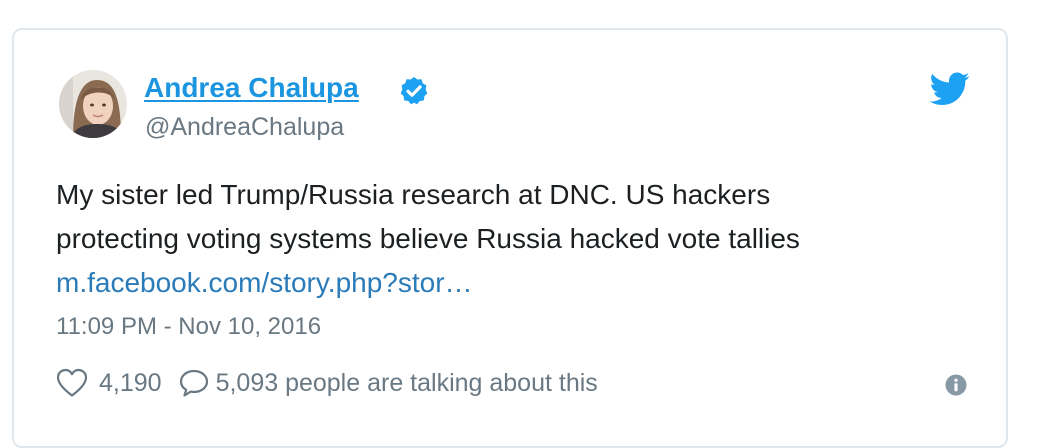  I want to click on info-icon, so click(956, 385).